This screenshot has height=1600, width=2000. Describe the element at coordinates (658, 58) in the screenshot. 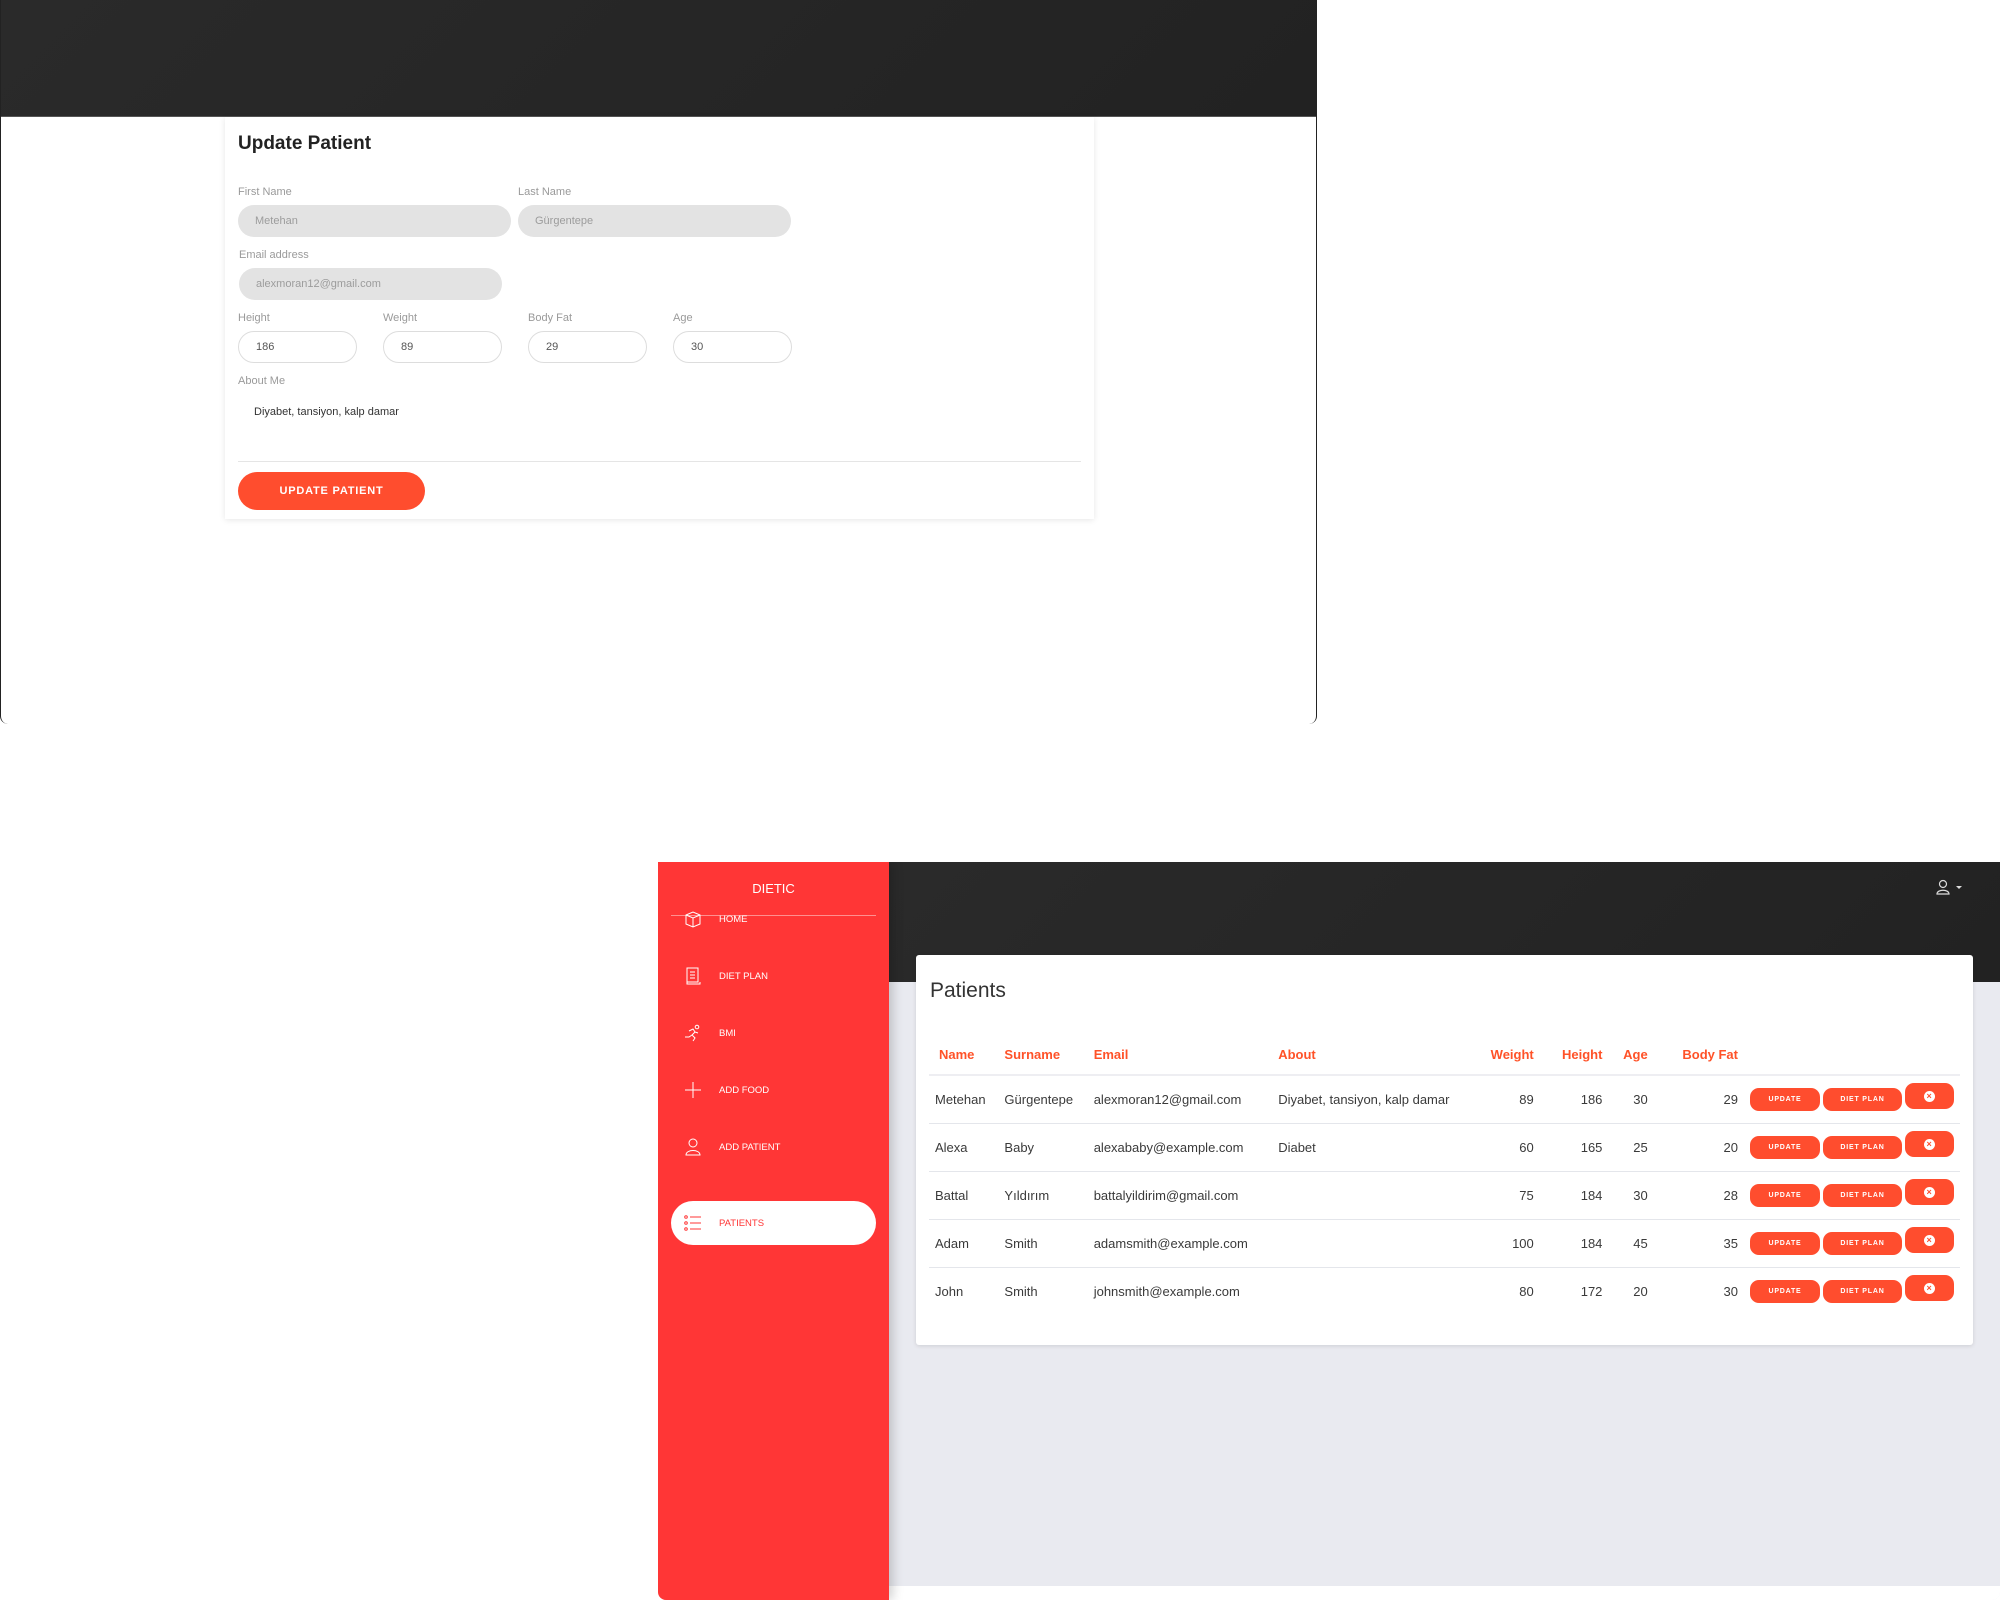

I see `top-header-bar` at that location.